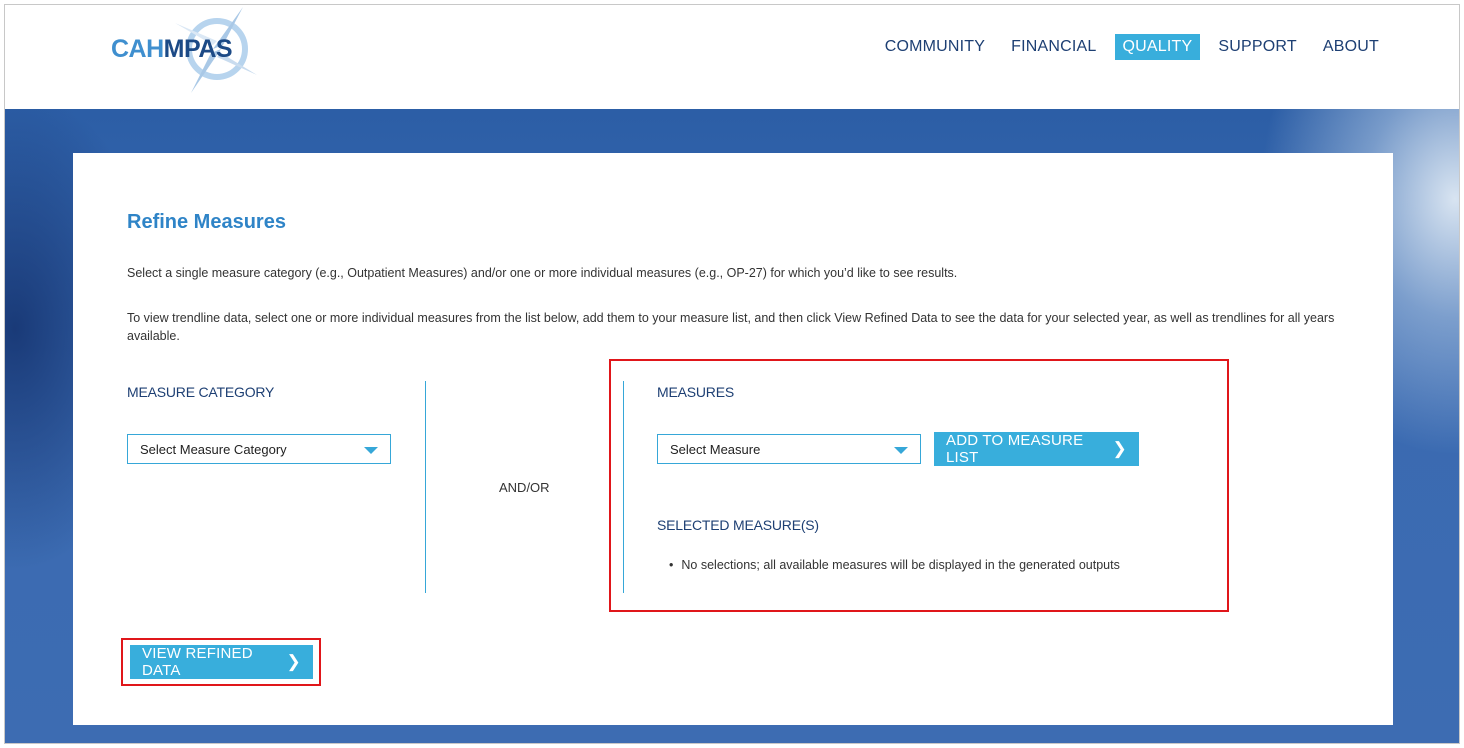 The width and height of the screenshot is (1464, 748). Describe the element at coordinates (371, 450) in the screenshot. I see `chevron-down-icon` at that location.